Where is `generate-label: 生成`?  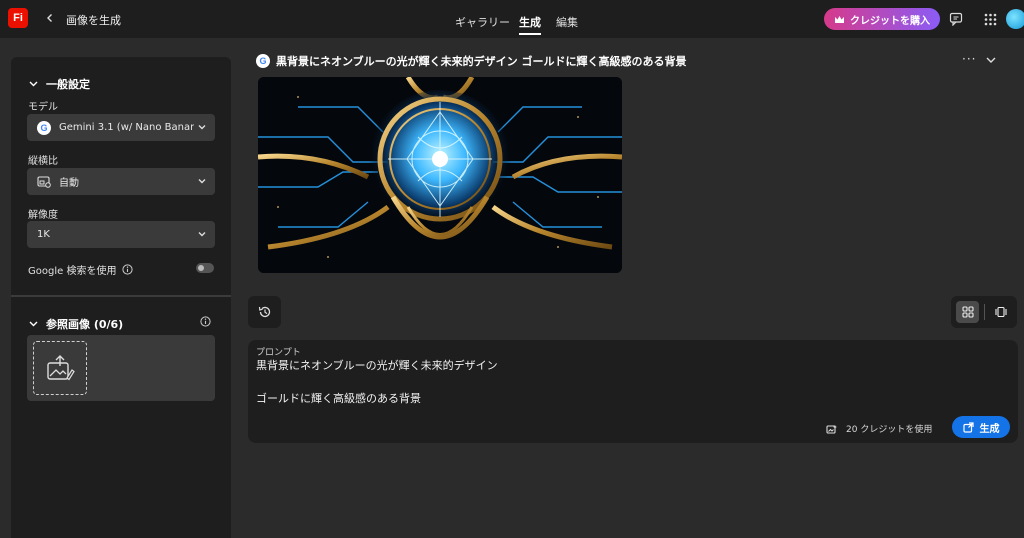 generate-label: 生成 is located at coordinates (989, 429).